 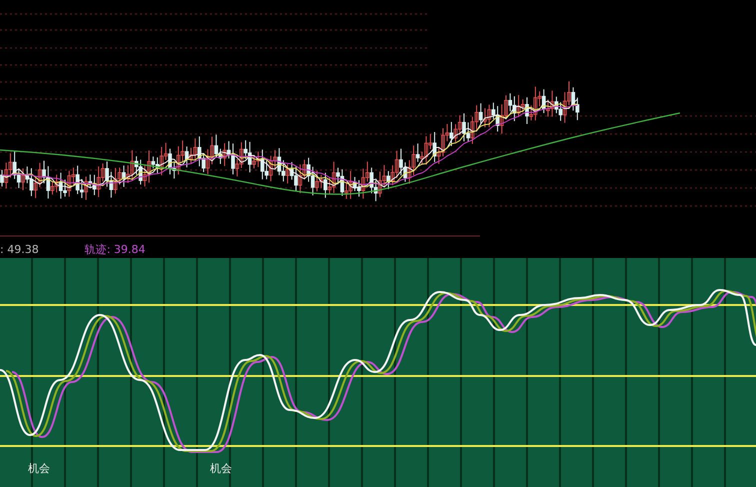 What do you see at coordinates (19, 249) in the screenshot?
I see `indicator-reading: : 49.38` at bounding box center [19, 249].